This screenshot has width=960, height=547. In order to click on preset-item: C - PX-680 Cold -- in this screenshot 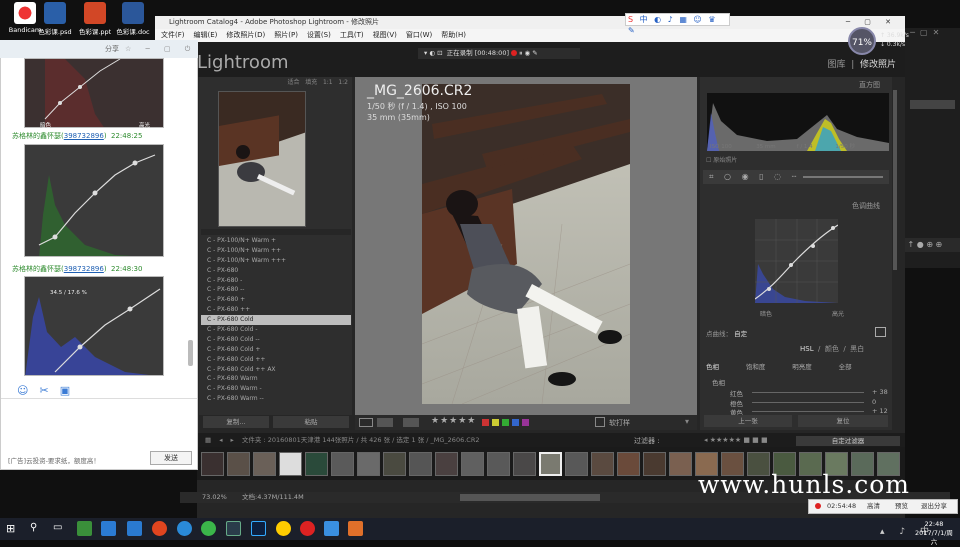, I will do `click(276, 340)`.